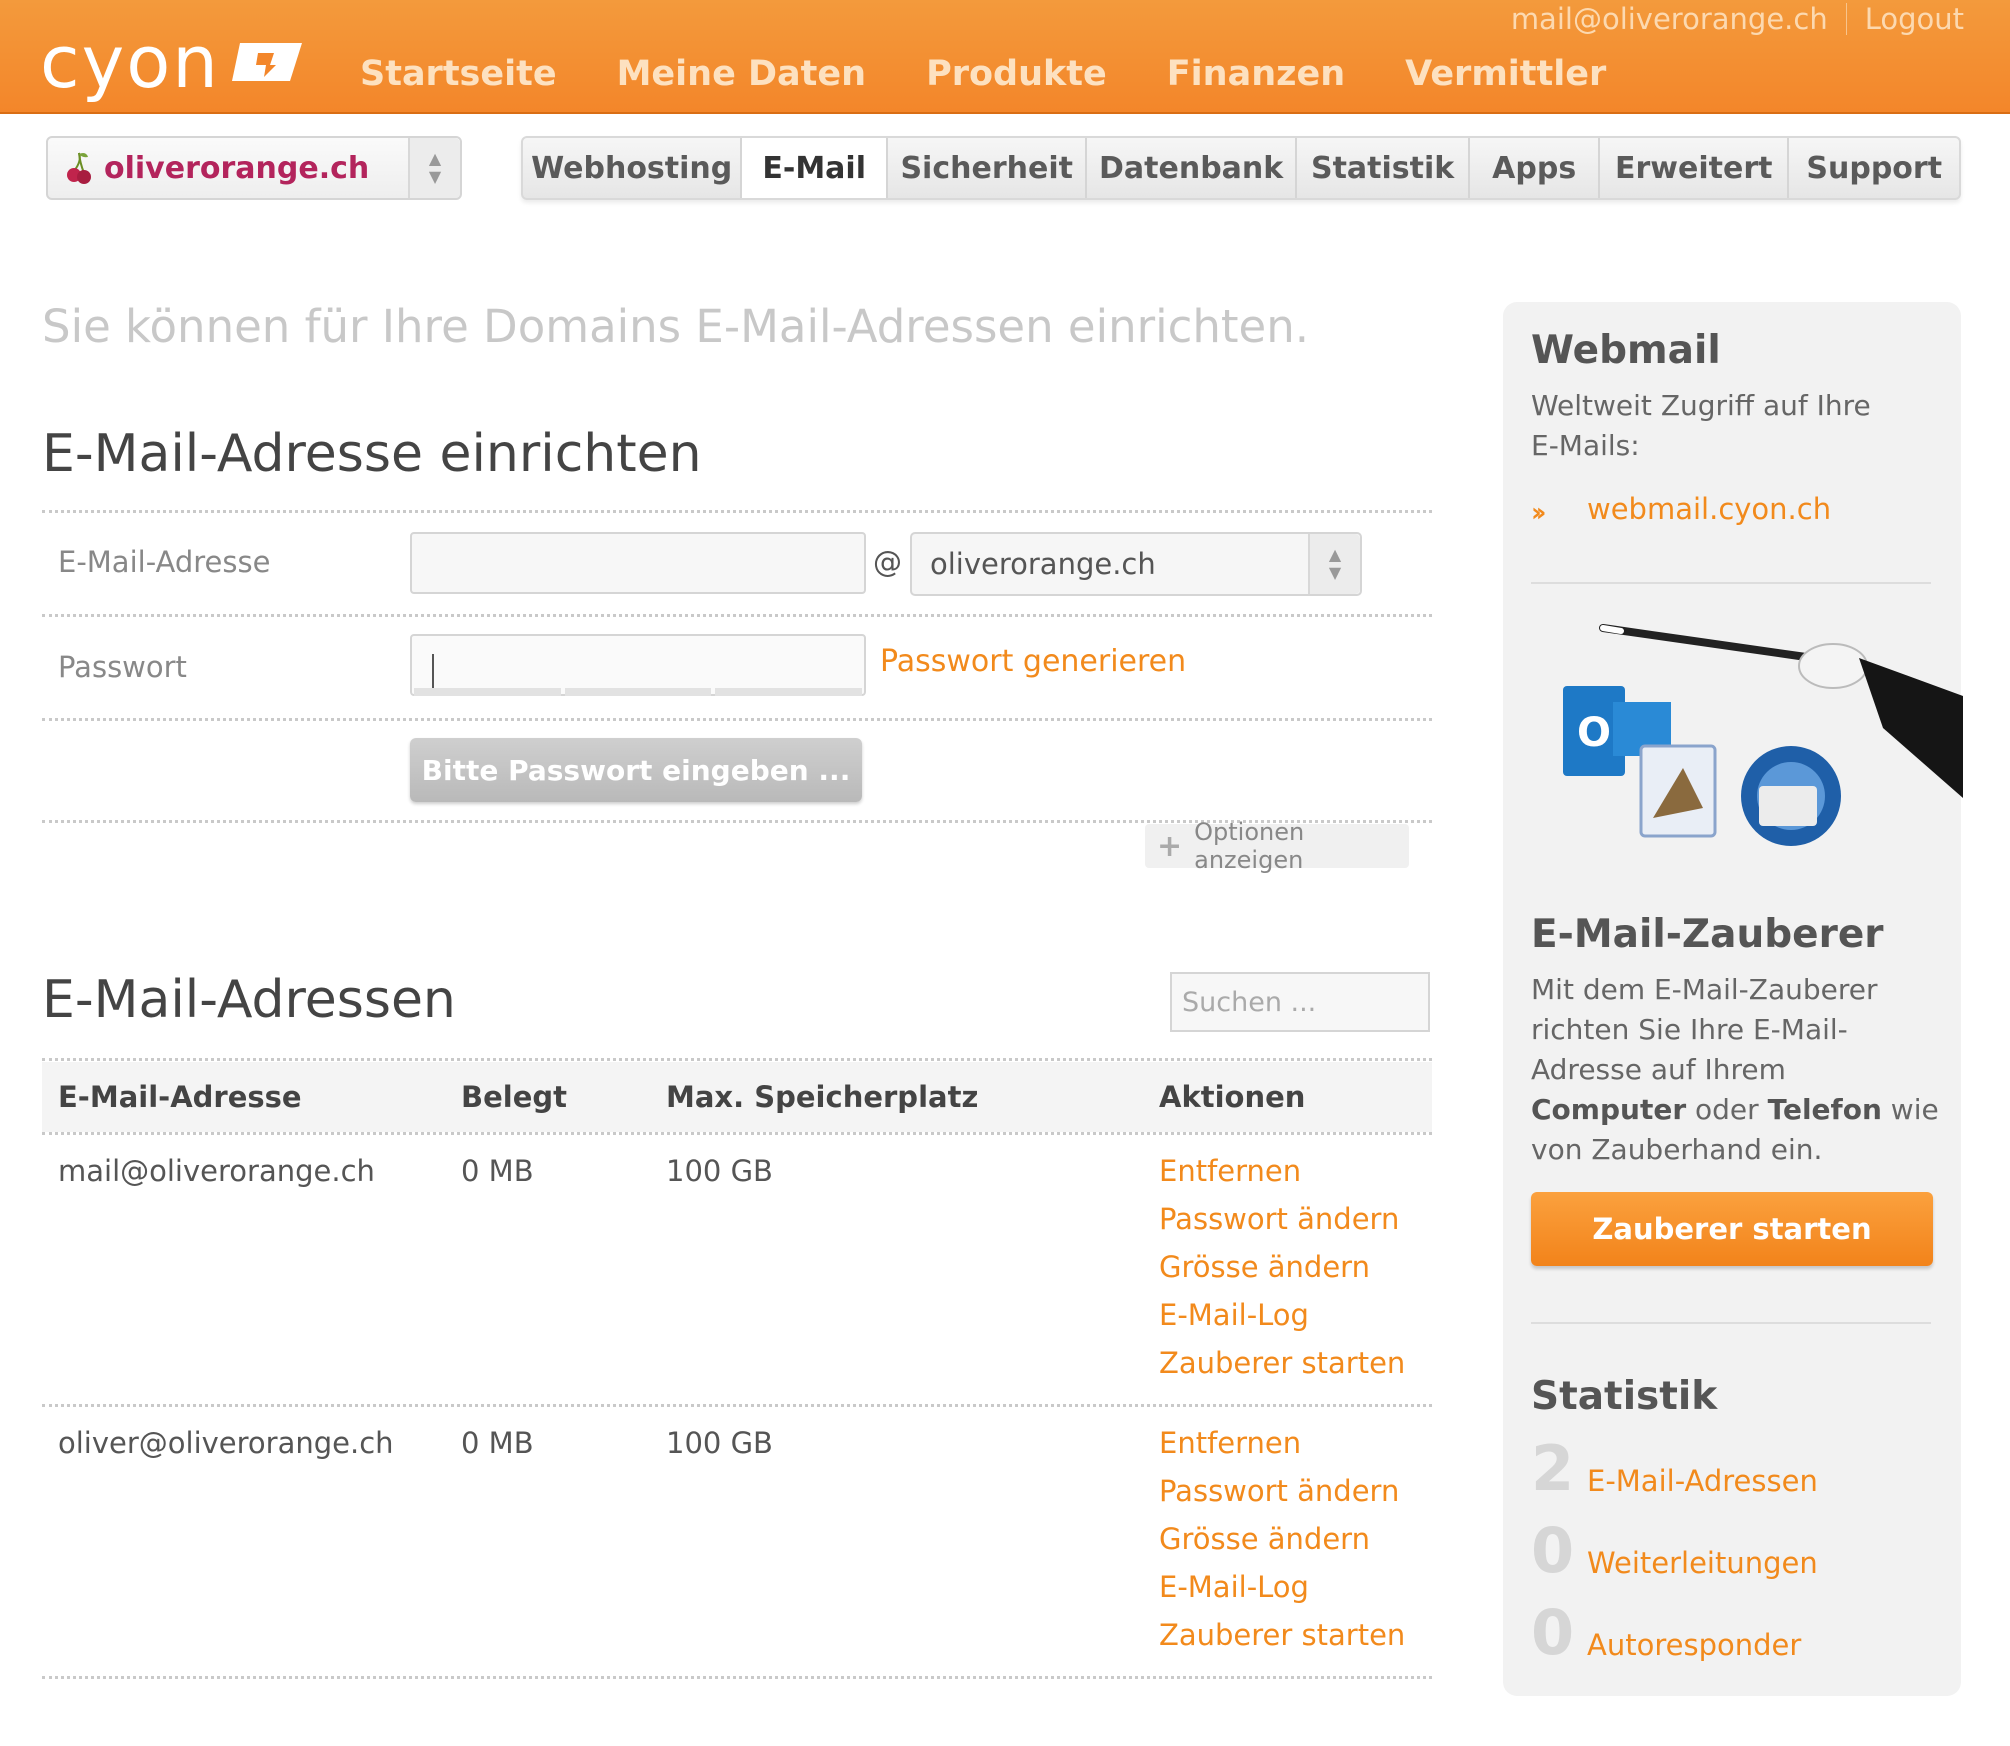 The width and height of the screenshot is (2010, 1746). I want to click on tab-statistik: Statistik, so click(1384, 168).